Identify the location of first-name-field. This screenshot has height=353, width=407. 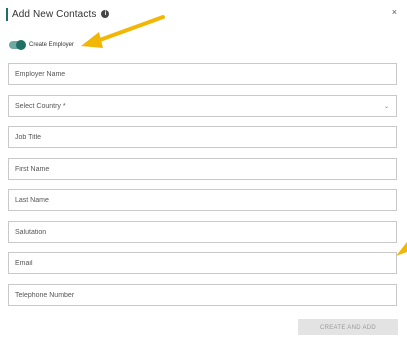
(202, 169).